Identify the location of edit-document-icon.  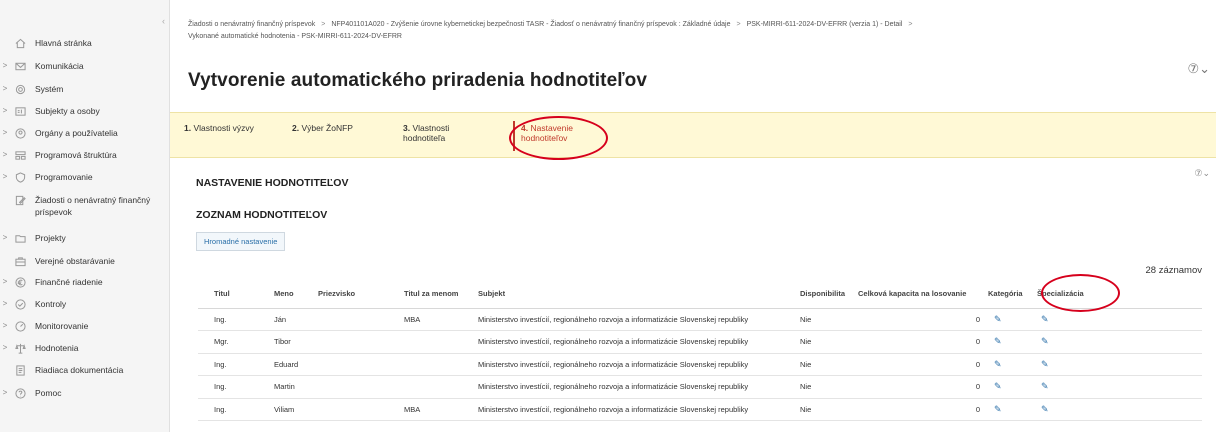
(20, 200).